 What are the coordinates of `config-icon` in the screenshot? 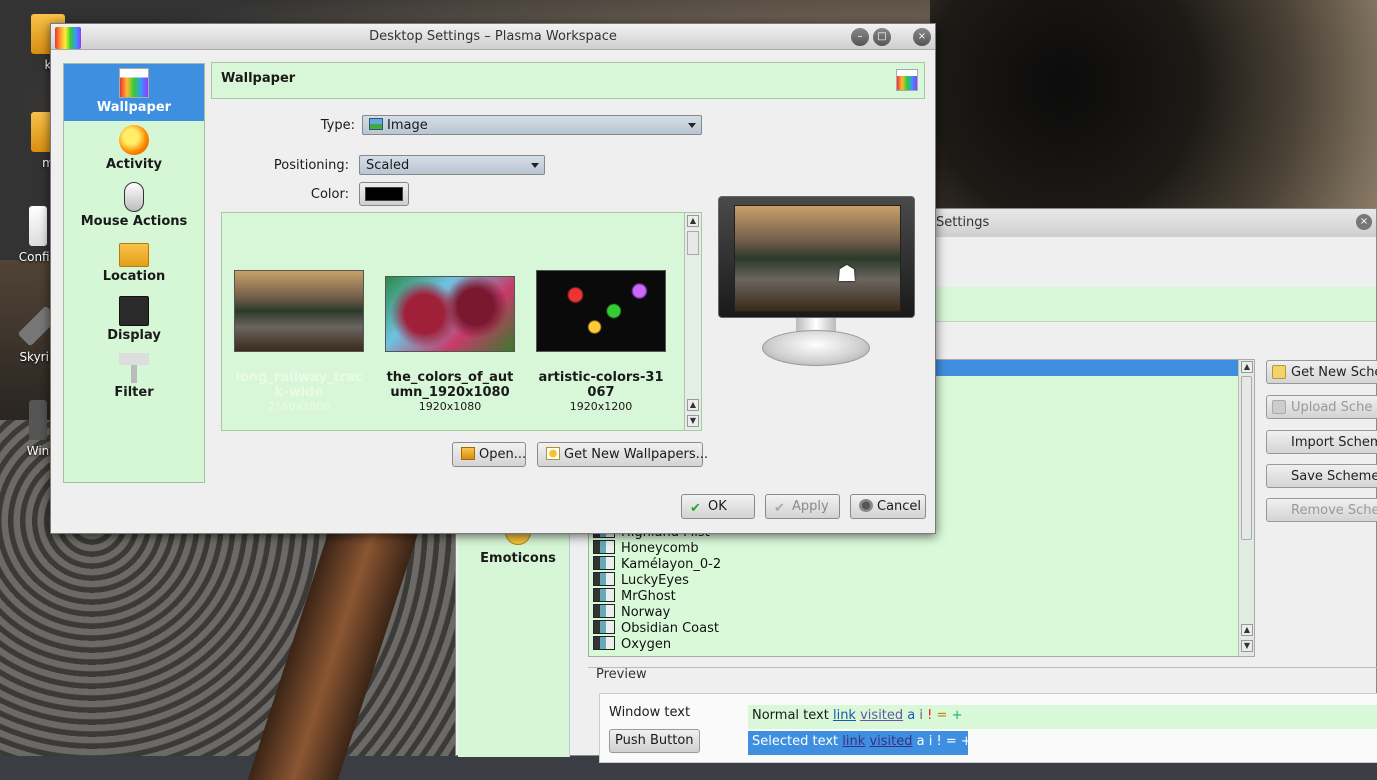 It's located at (38, 226).